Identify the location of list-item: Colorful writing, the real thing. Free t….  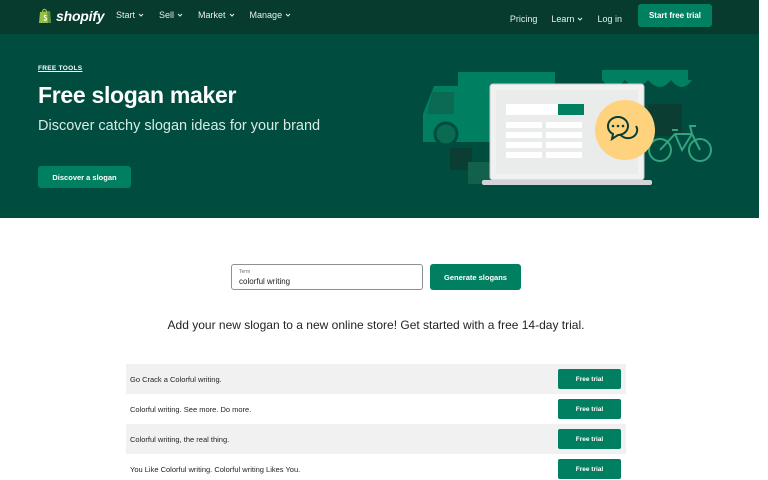
(376, 439).